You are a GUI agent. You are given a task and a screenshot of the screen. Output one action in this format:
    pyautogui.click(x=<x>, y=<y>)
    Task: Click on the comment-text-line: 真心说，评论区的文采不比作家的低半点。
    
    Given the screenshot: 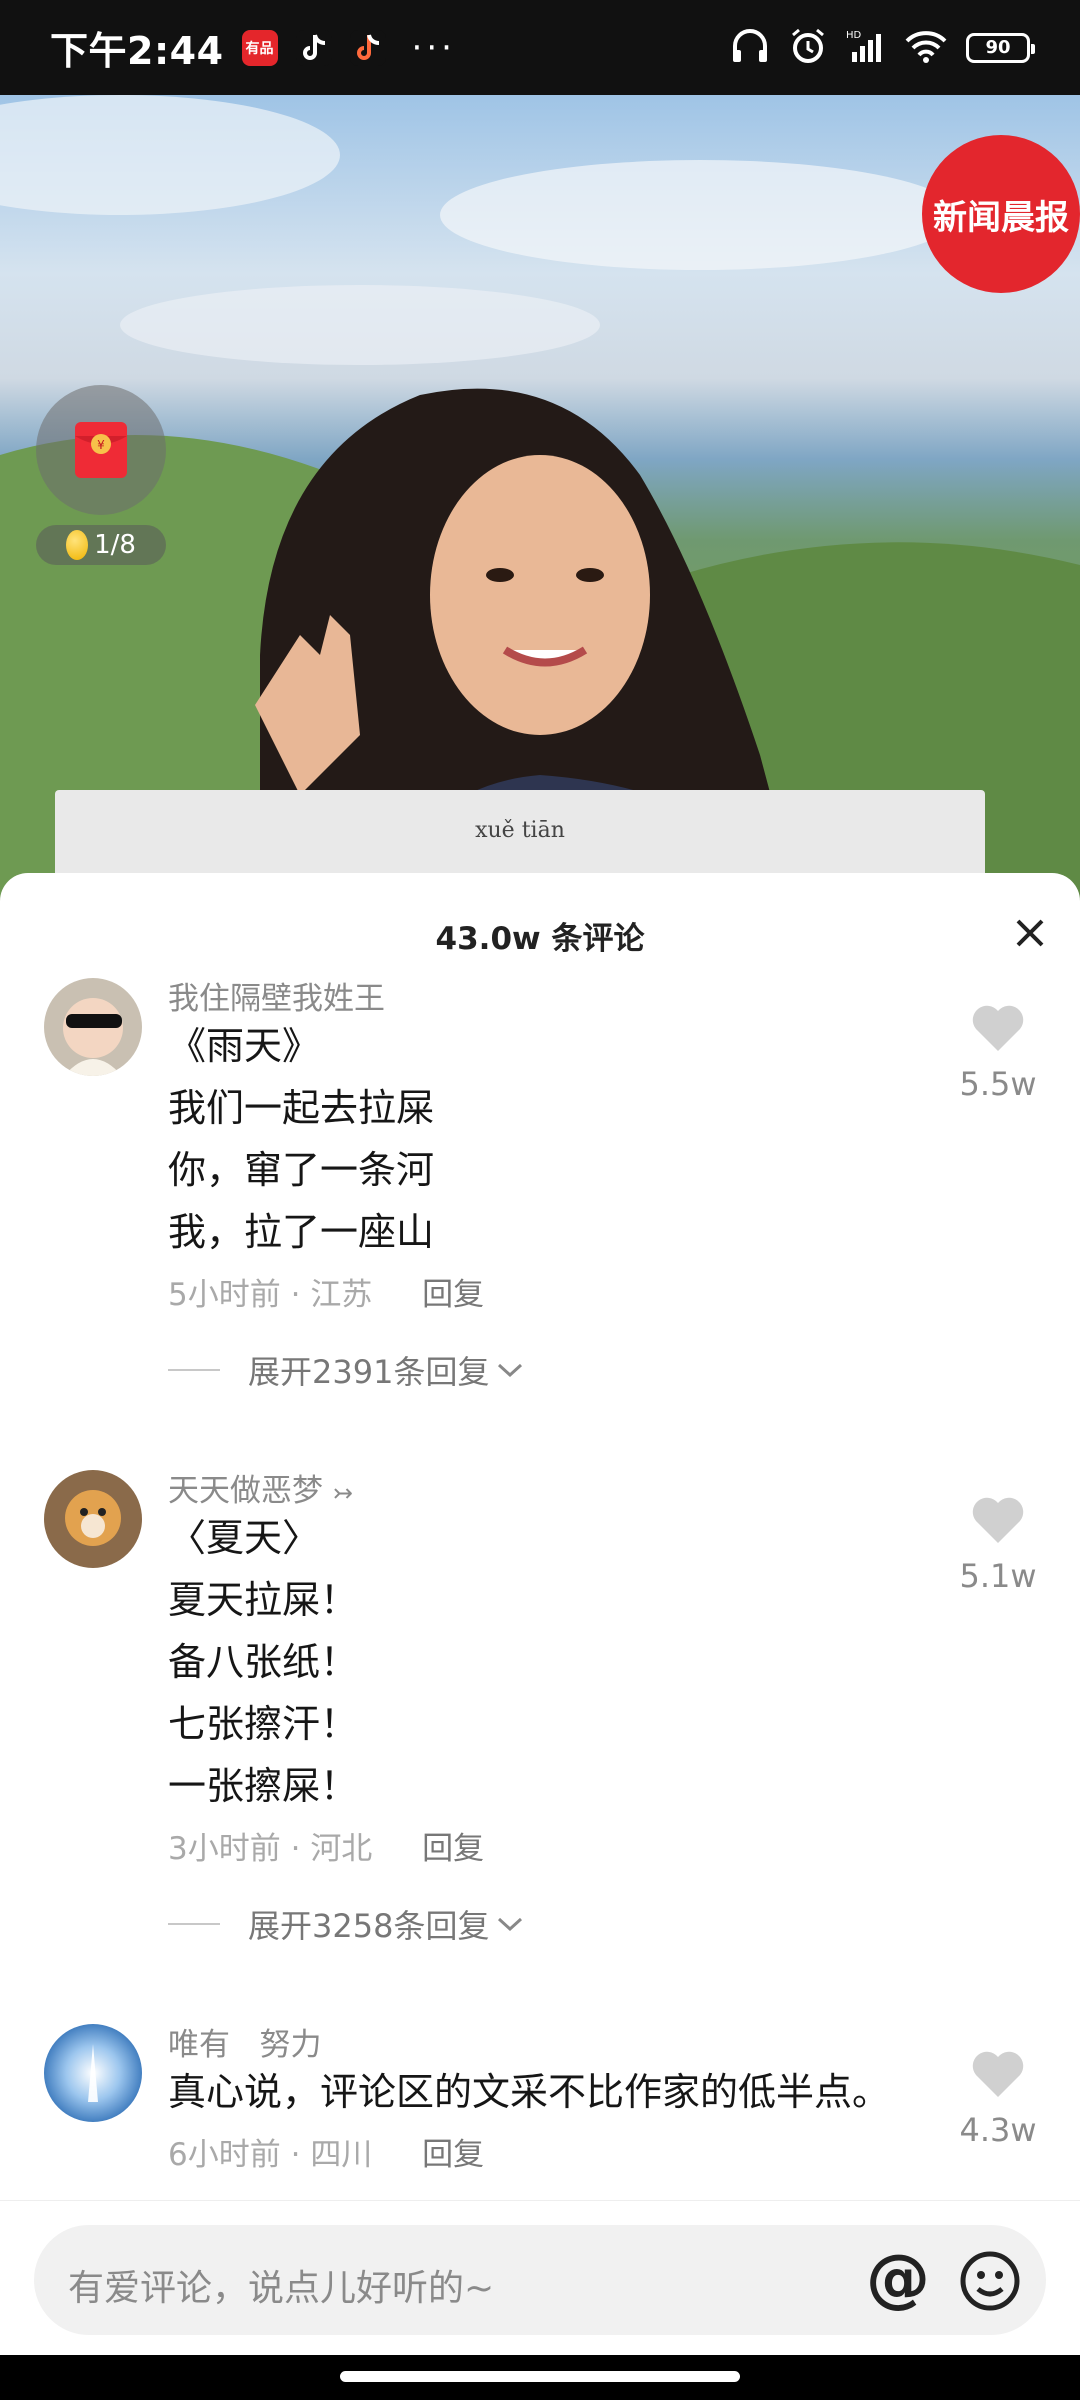 What is the action you would take?
    pyautogui.click(x=529, y=2092)
    